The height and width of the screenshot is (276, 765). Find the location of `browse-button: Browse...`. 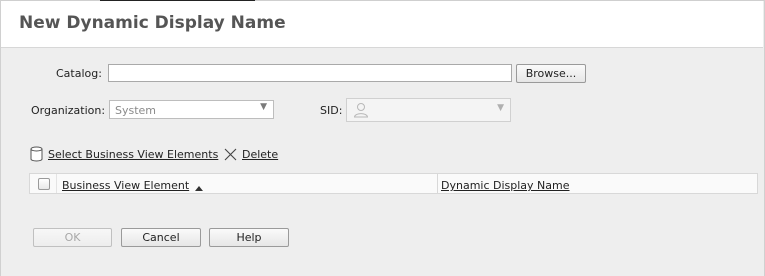

browse-button: Browse... is located at coordinates (551, 73).